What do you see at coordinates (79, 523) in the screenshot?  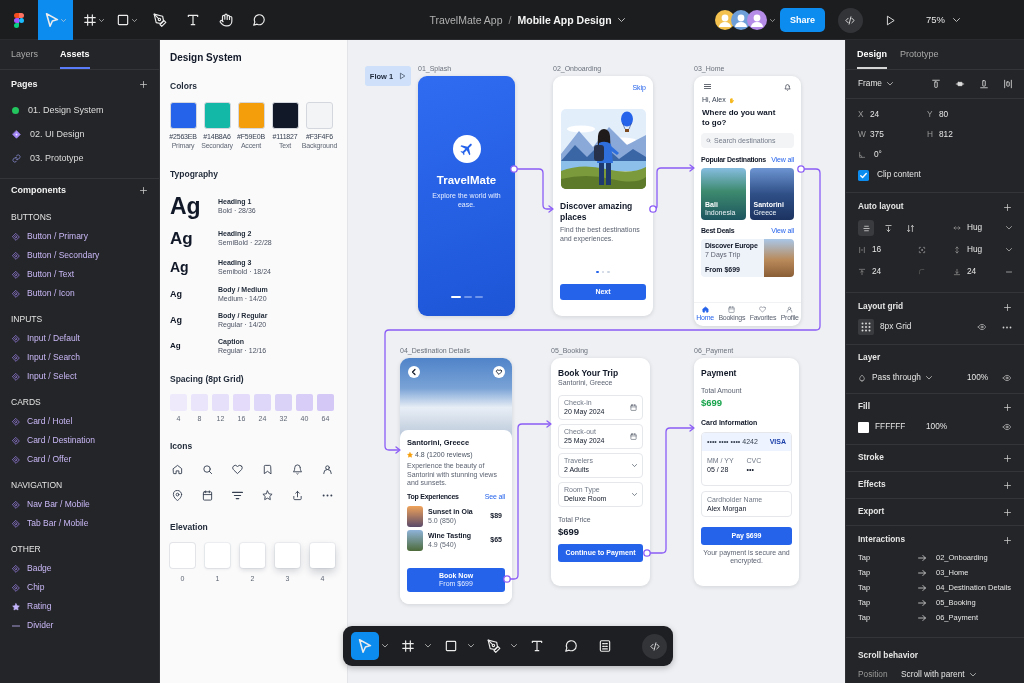 I see `component-item: Tab Bar / Mobile` at bounding box center [79, 523].